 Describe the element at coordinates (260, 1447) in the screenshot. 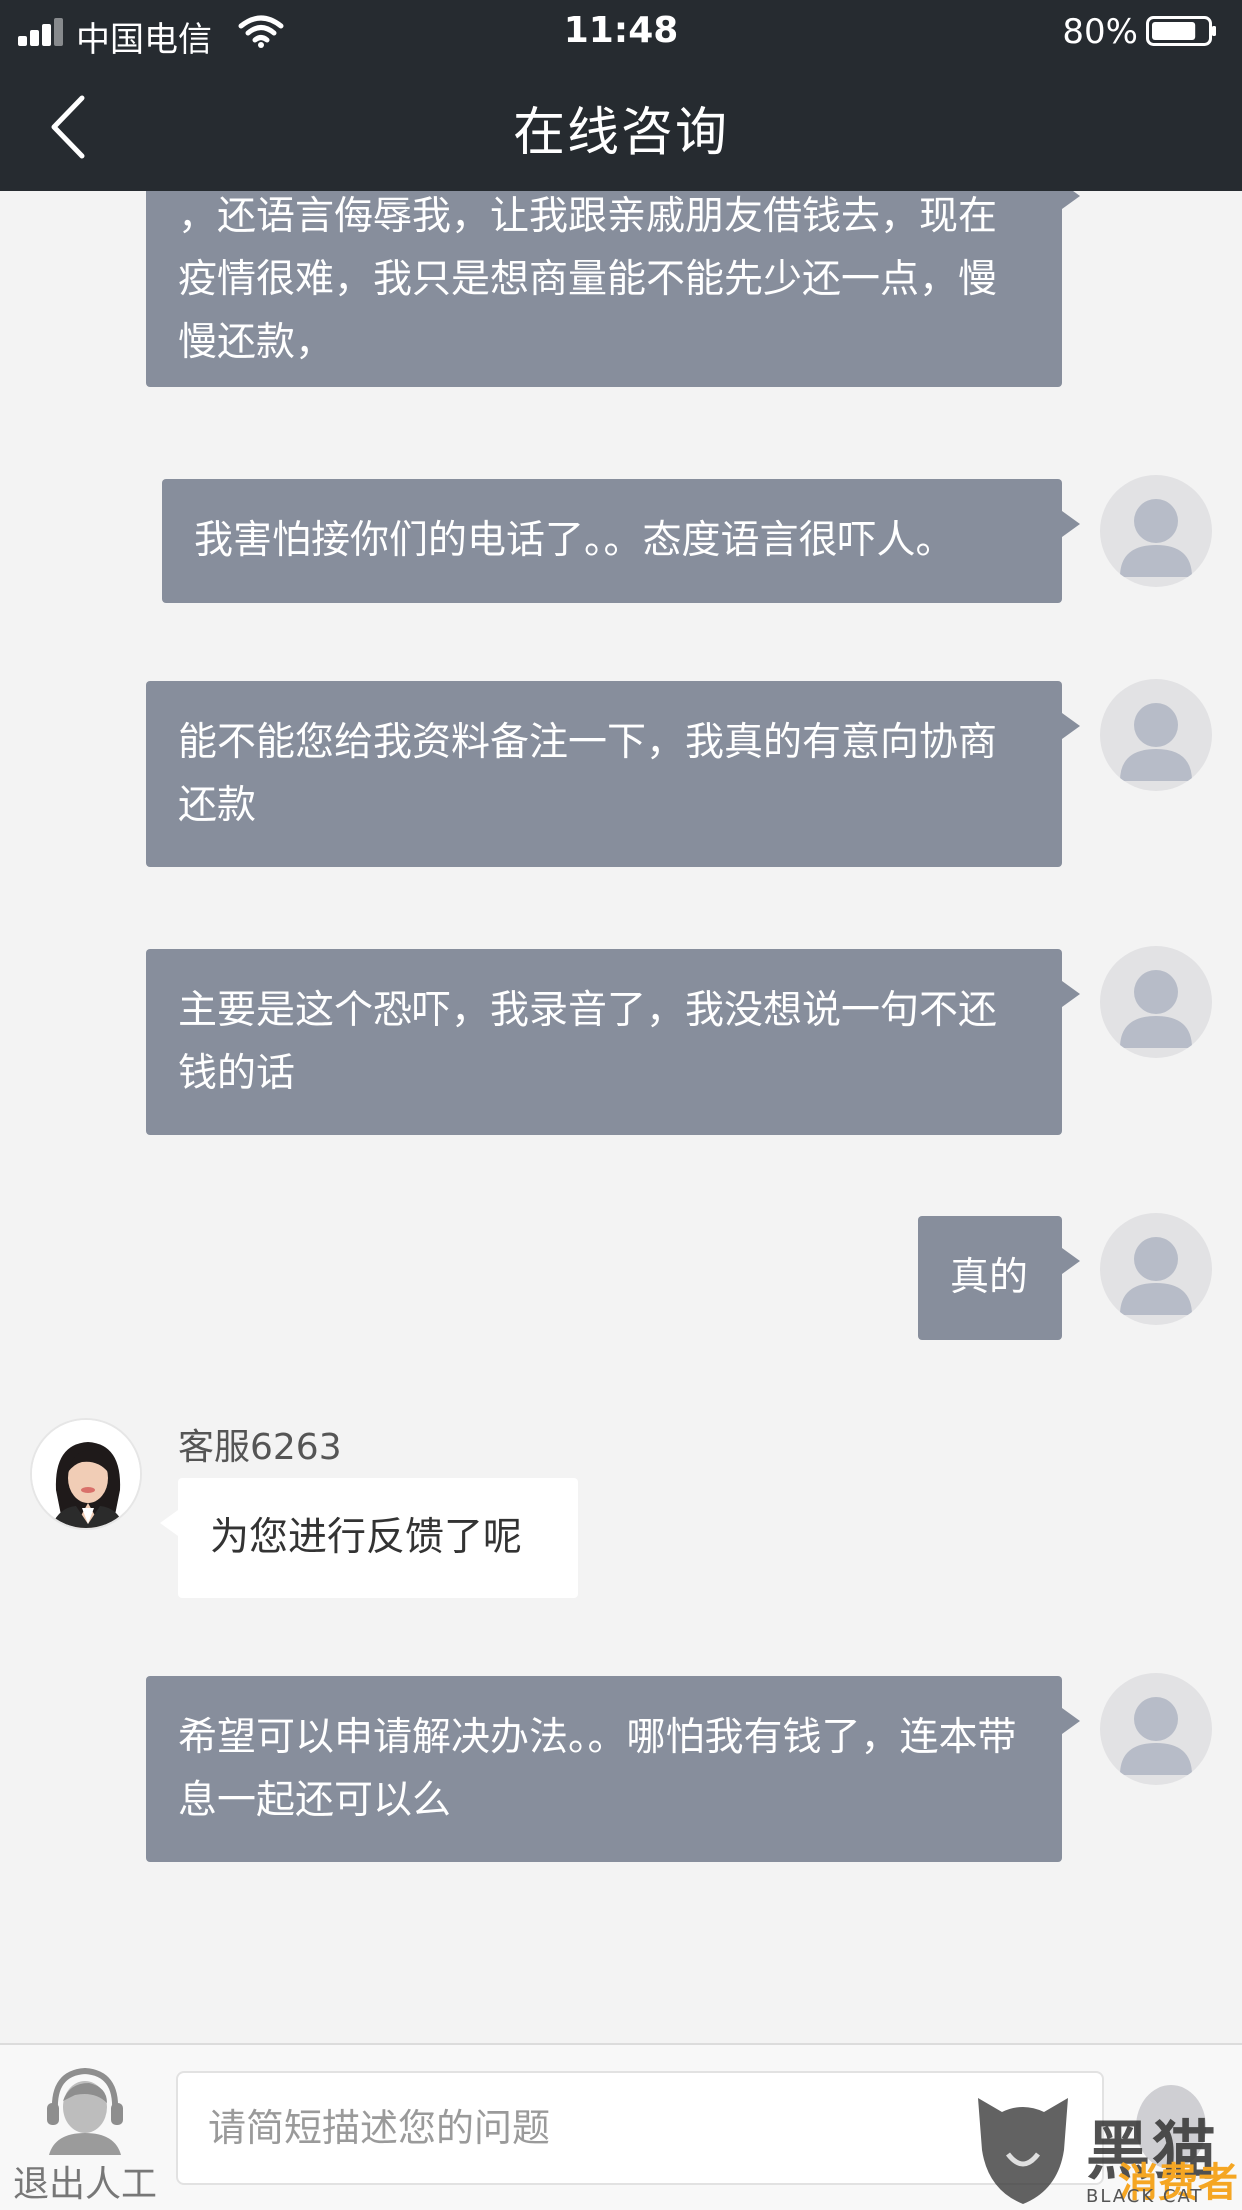

I see `agent-name: 客服6263` at that location.